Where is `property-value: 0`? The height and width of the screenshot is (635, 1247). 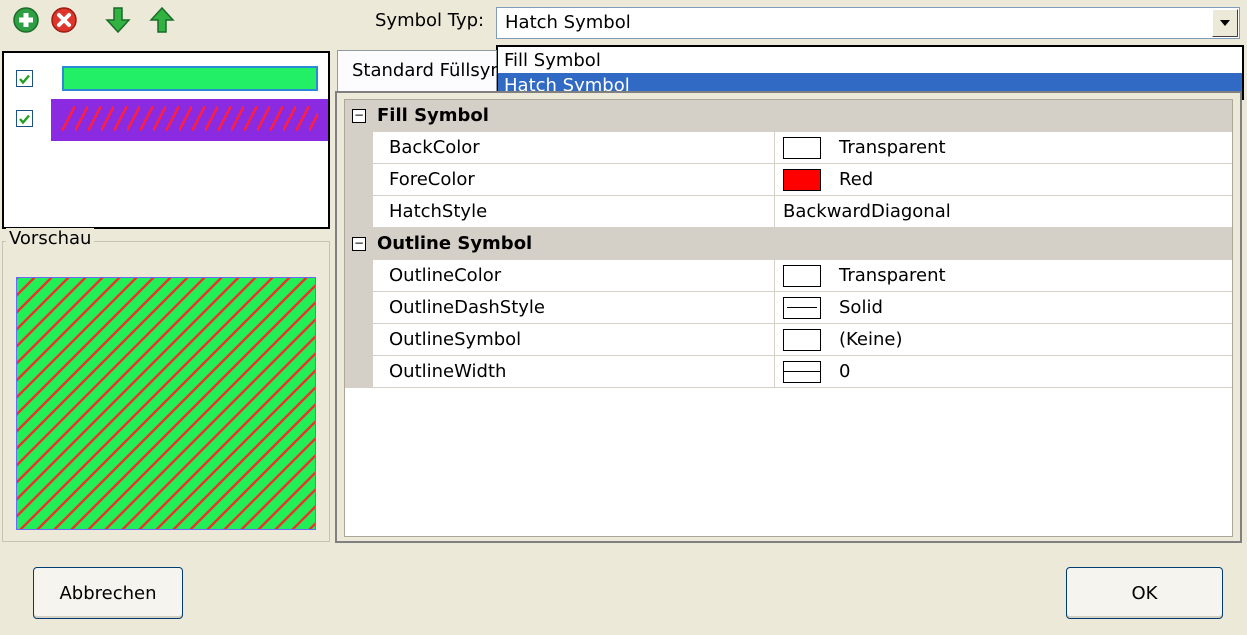 property-value: 0 is located at coordinates (845, 371).